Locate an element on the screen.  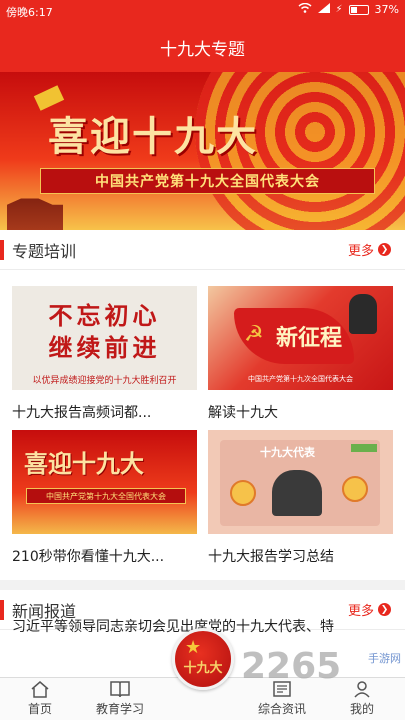
training-more-button: 更多 ❯ is located at coordinates (369, 249).